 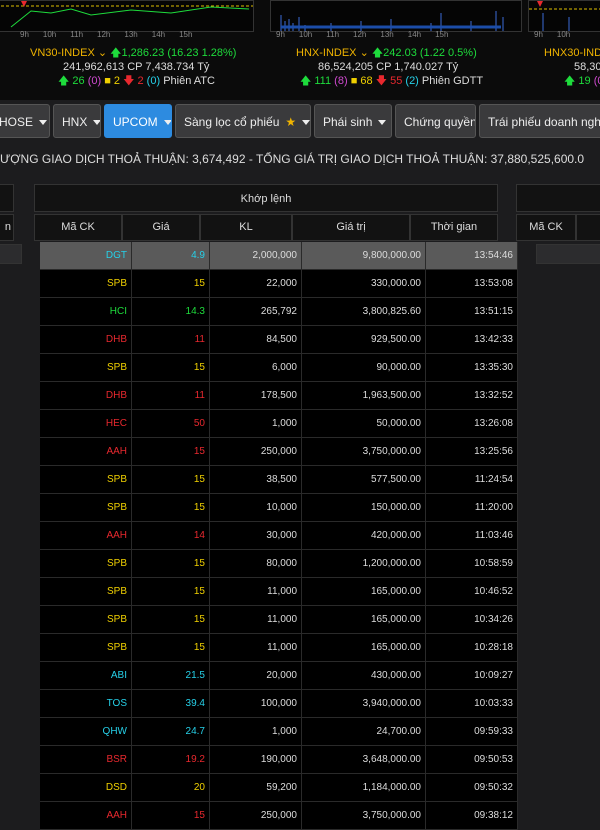 I want to click on table-row: DHB 11 178,500 1,963,500.00 13:32:52, so click(x=279, y=396).